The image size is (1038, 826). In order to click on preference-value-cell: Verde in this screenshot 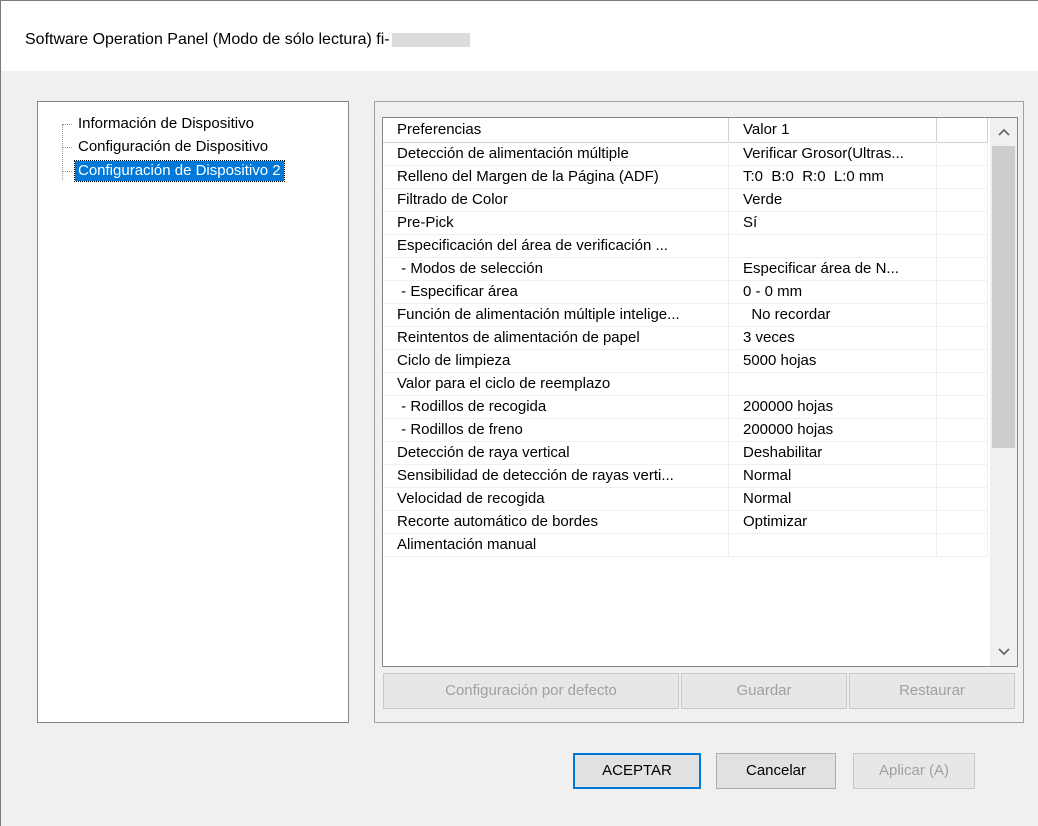, I will do `click(833, 199)`.